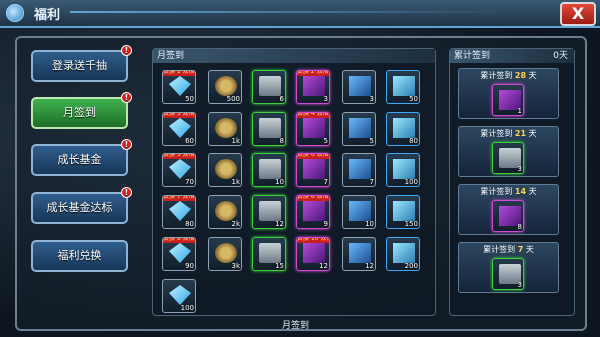  What do you see at coordinates (369, 266) in the screenshot?
I see `item-count: 12` at bounding box center [369, 266].